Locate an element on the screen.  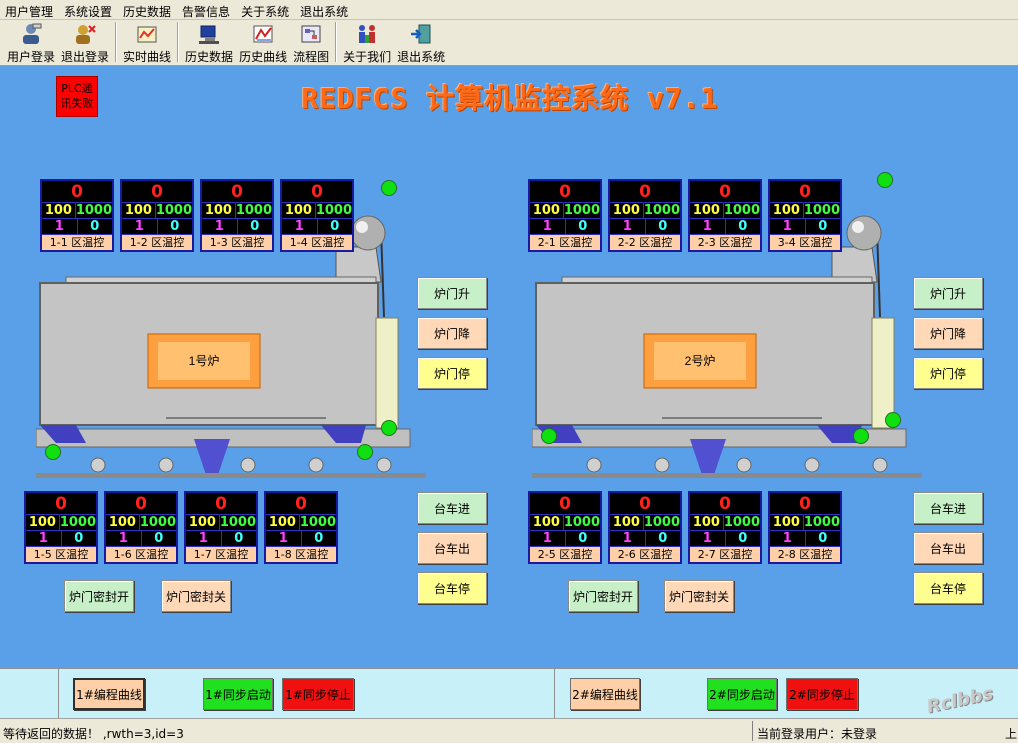
history-data-button: 历史数据 is located at coordinates (209, 42).